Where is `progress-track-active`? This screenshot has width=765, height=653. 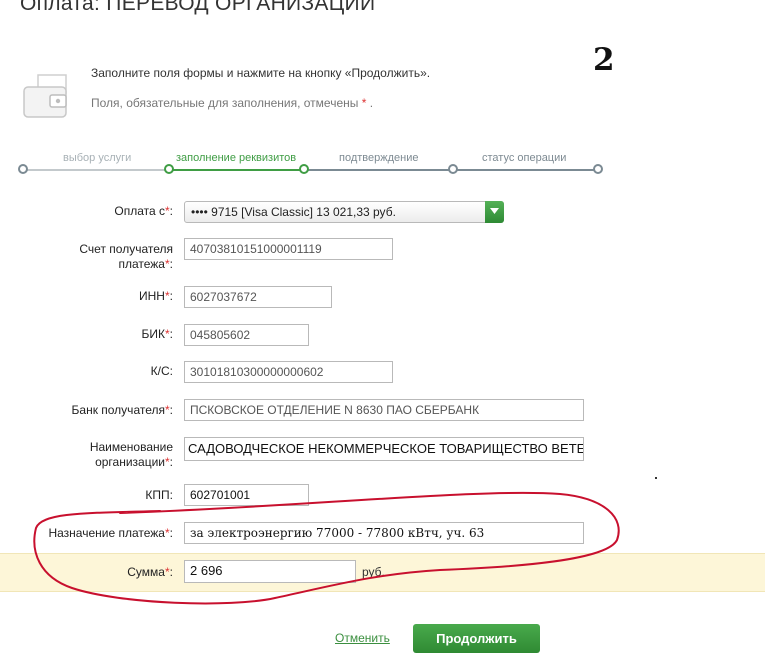
progress-track-active is located at coordinates (236, 170).